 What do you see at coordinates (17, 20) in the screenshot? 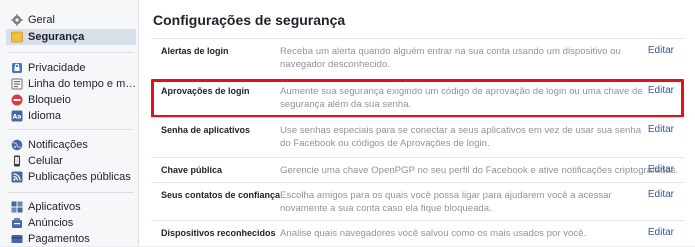
I see `gear-icon` at bounding box center [17, 20].